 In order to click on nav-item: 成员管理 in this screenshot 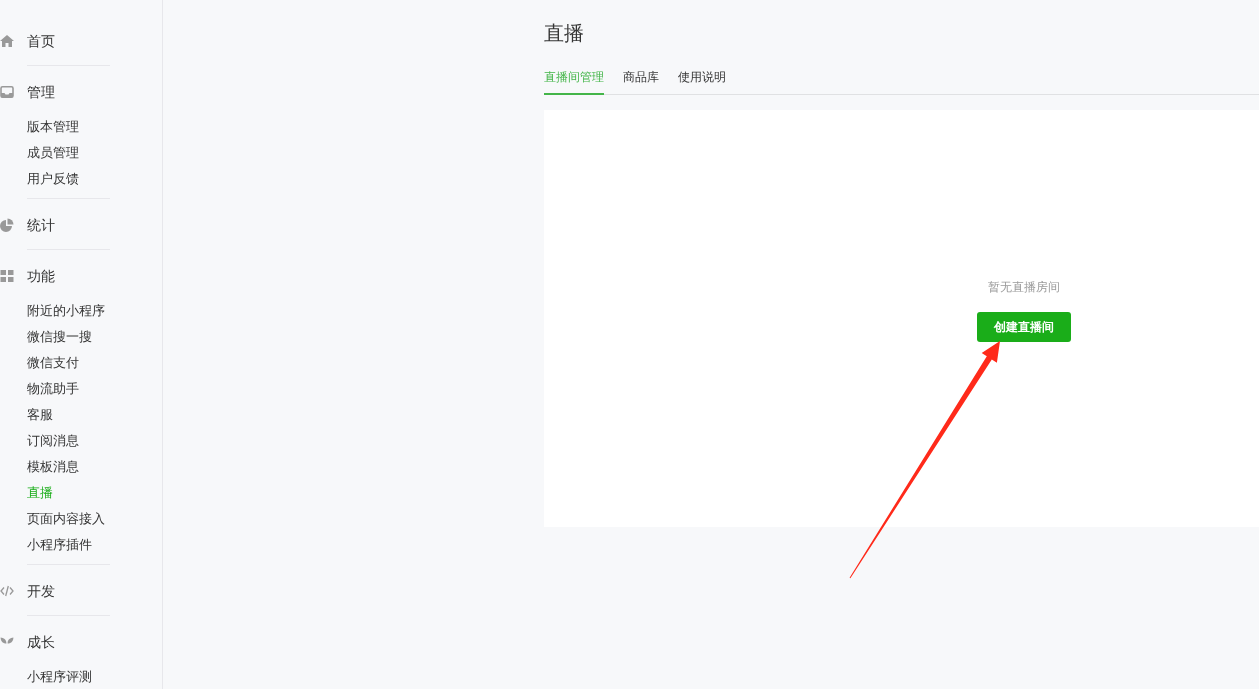, I will do `click(53, 153)`.